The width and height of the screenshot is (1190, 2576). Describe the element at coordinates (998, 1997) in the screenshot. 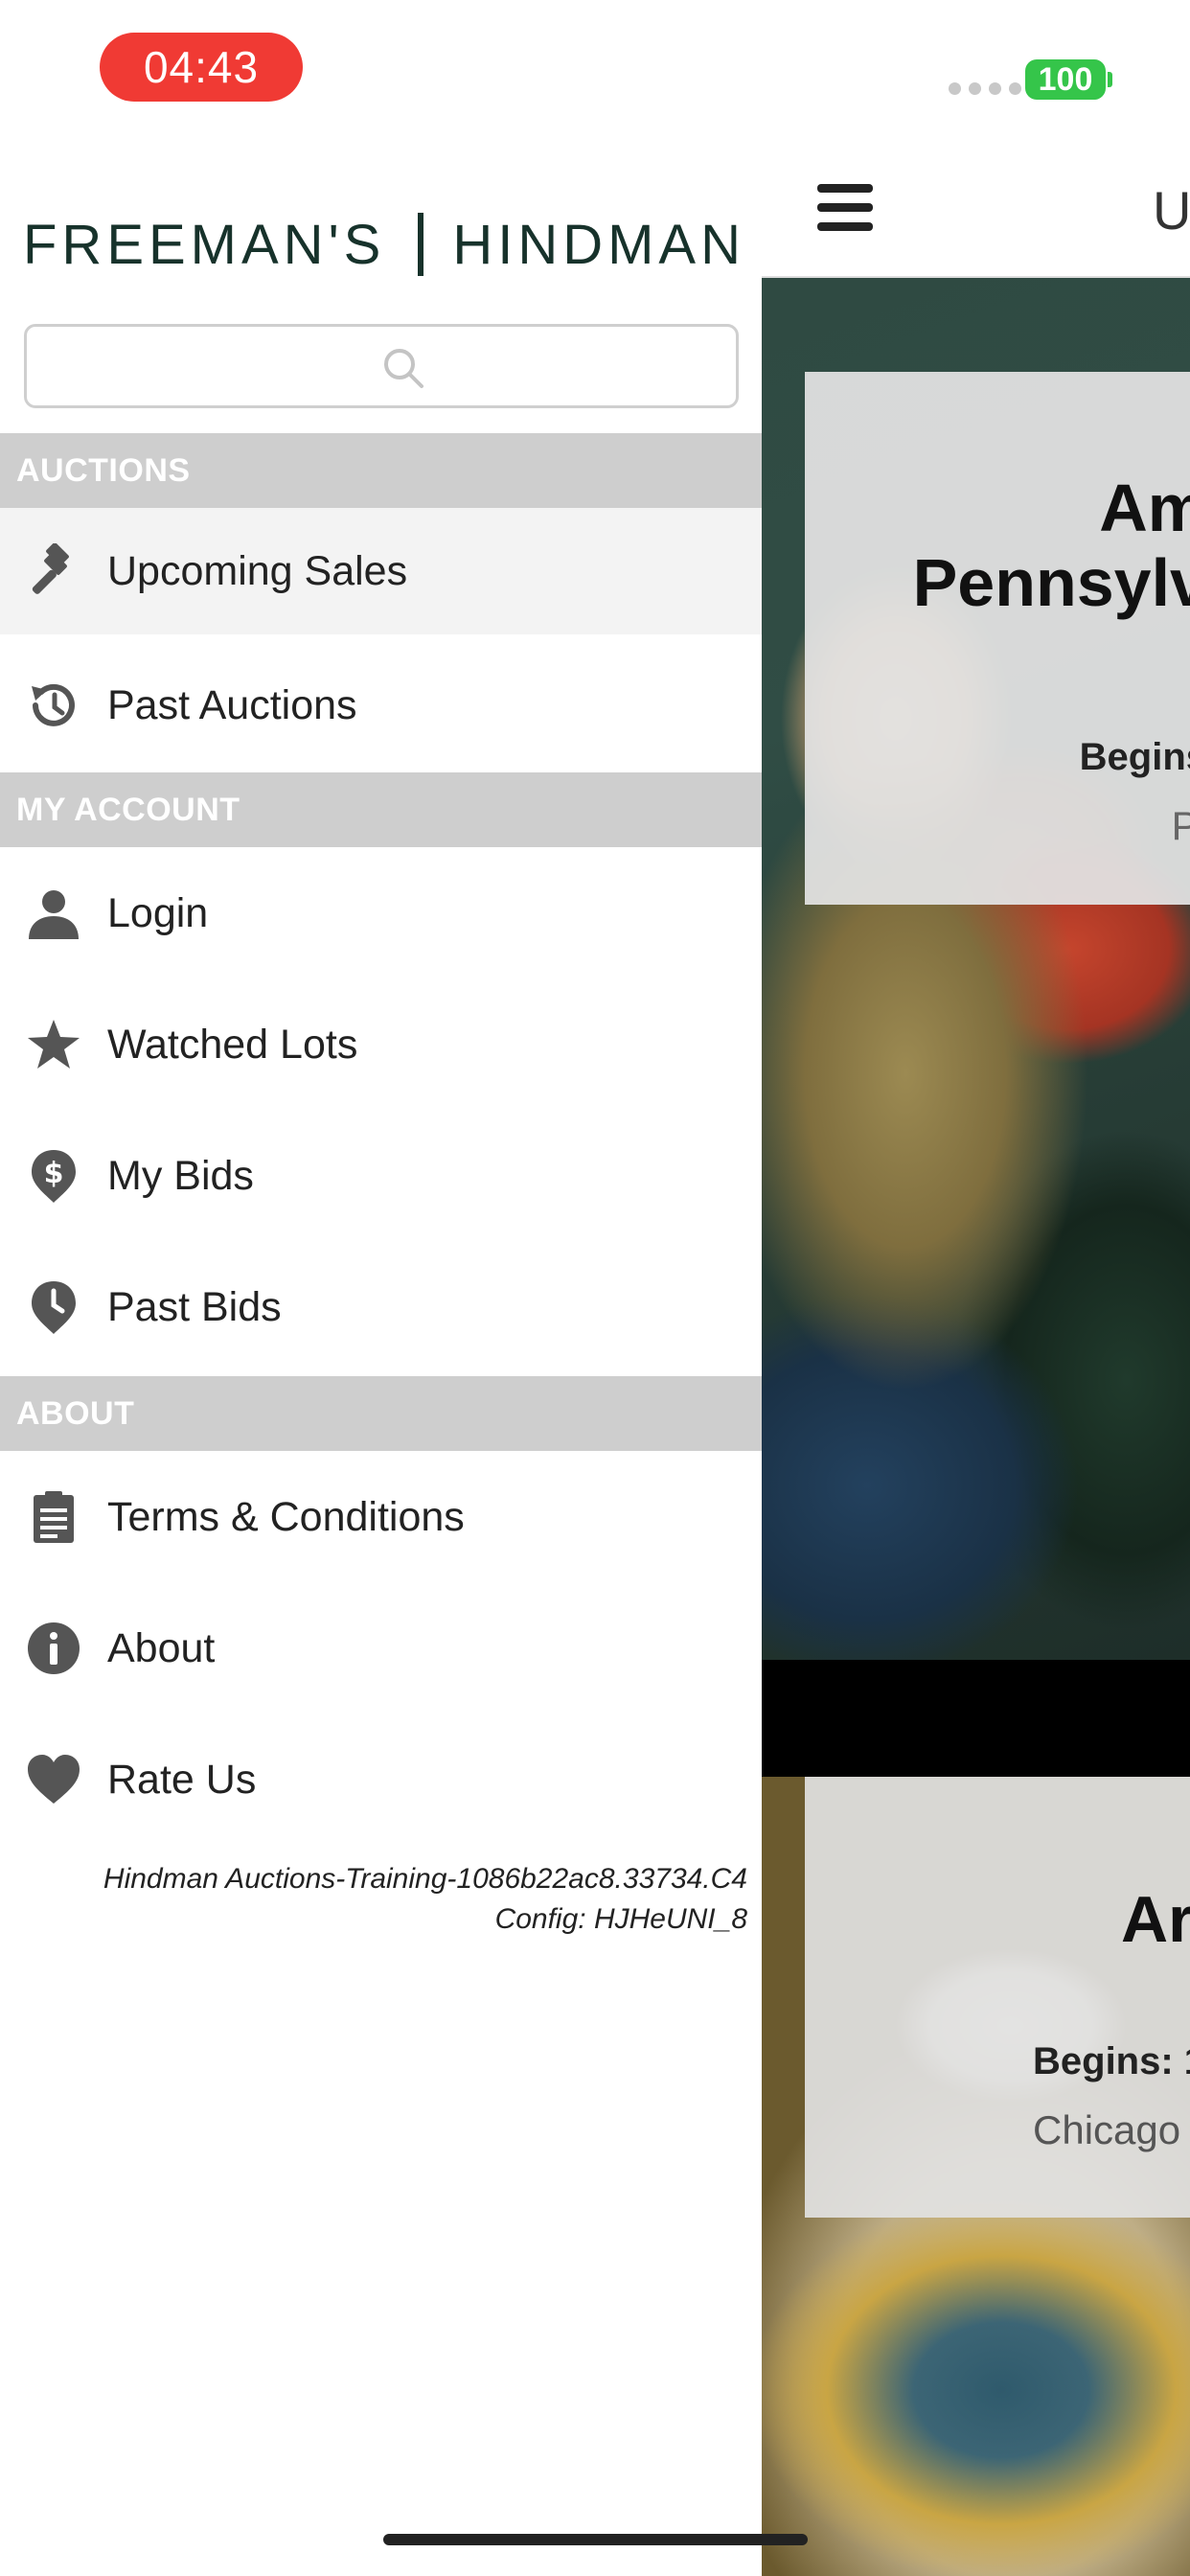

I see `auction-card: Ar Begins: 1 Chicago` at that location.